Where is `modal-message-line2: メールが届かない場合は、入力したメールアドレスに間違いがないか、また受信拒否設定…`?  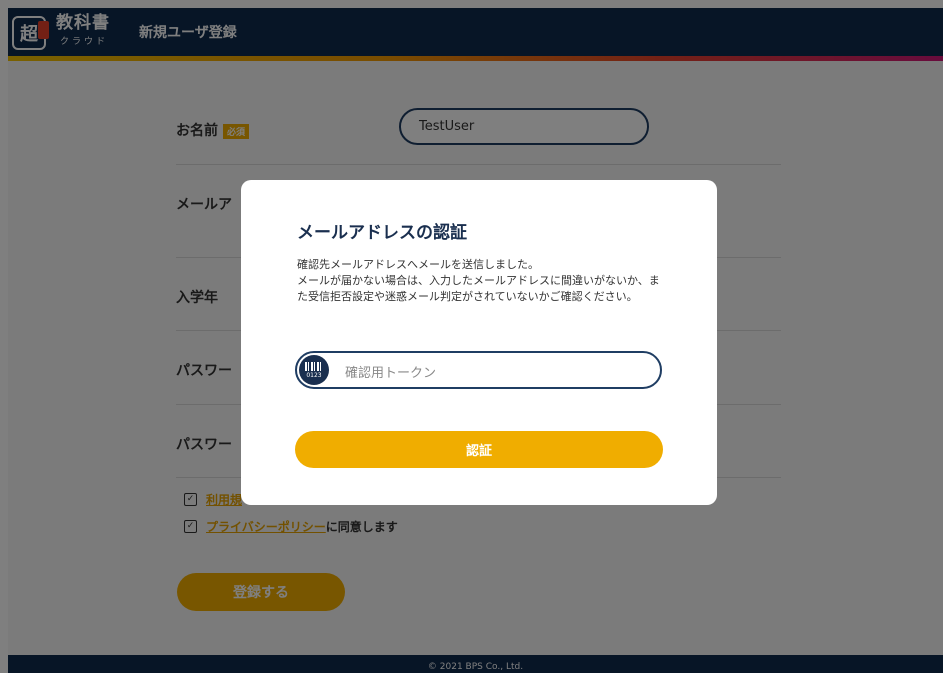
modal-message-line2: メールが届かない場合は、入力したメールアドレスに間違いがないか、また受信拒否設定… is located at coordinates (478, 288).